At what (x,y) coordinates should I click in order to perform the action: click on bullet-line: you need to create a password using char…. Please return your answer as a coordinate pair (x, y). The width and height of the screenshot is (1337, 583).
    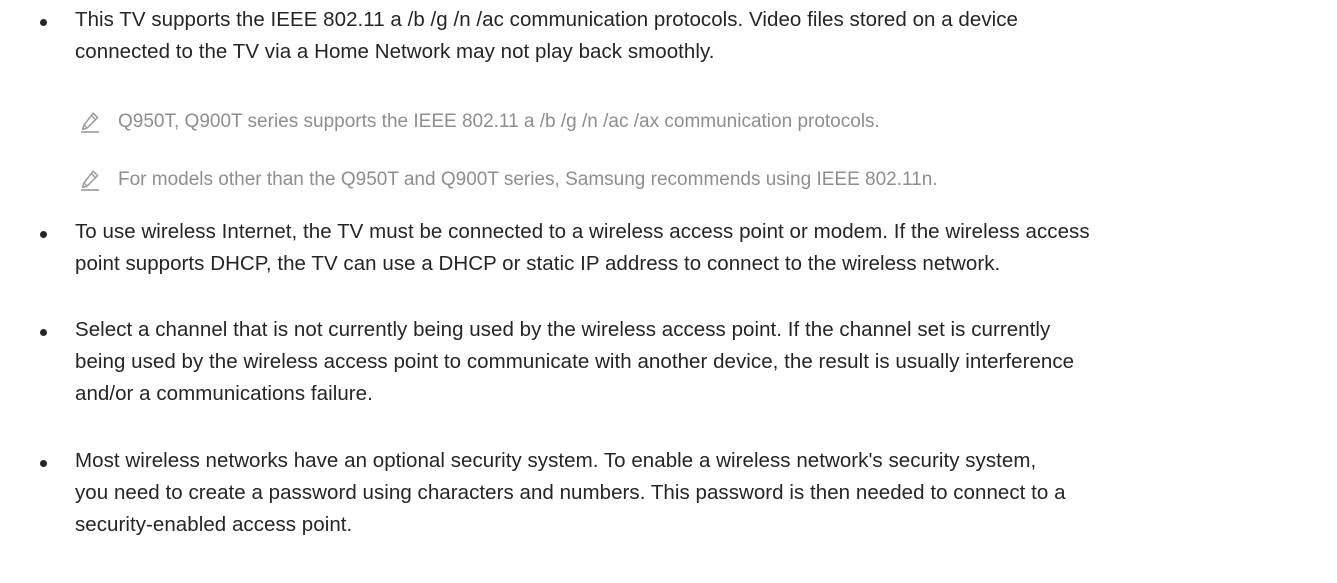
    Looking at the image, I should click on (570, 492).